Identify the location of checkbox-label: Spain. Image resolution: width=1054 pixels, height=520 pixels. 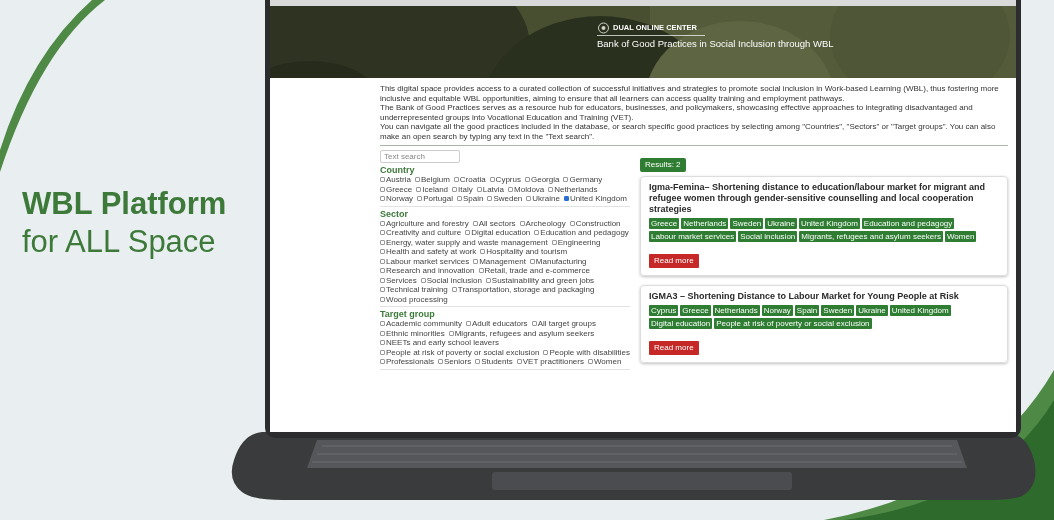
(473, 199).